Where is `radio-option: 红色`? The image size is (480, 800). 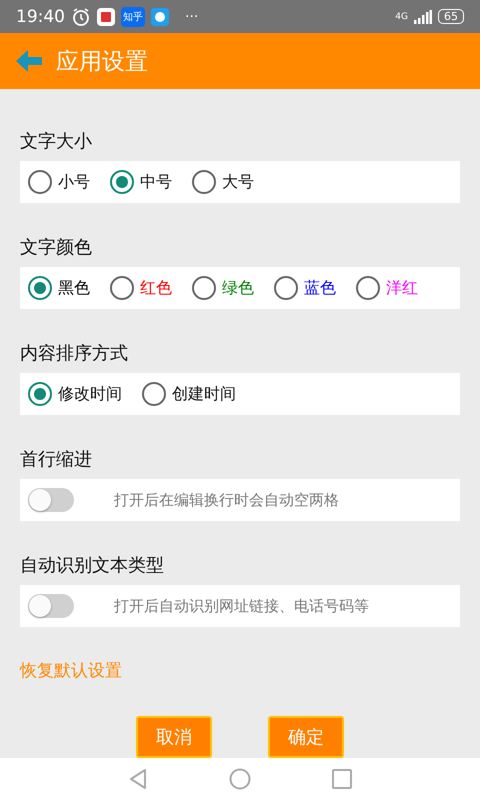
radio-option: 红色 is located at coordinates (143, 288).